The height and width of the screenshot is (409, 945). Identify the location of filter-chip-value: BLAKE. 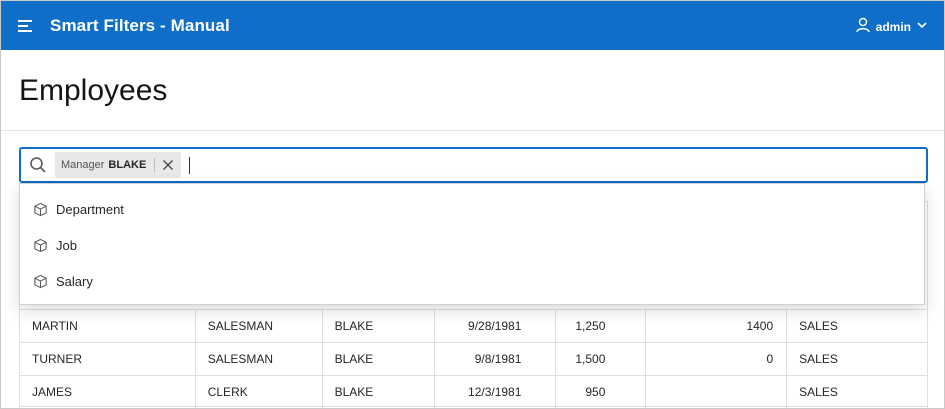
(127, 165).